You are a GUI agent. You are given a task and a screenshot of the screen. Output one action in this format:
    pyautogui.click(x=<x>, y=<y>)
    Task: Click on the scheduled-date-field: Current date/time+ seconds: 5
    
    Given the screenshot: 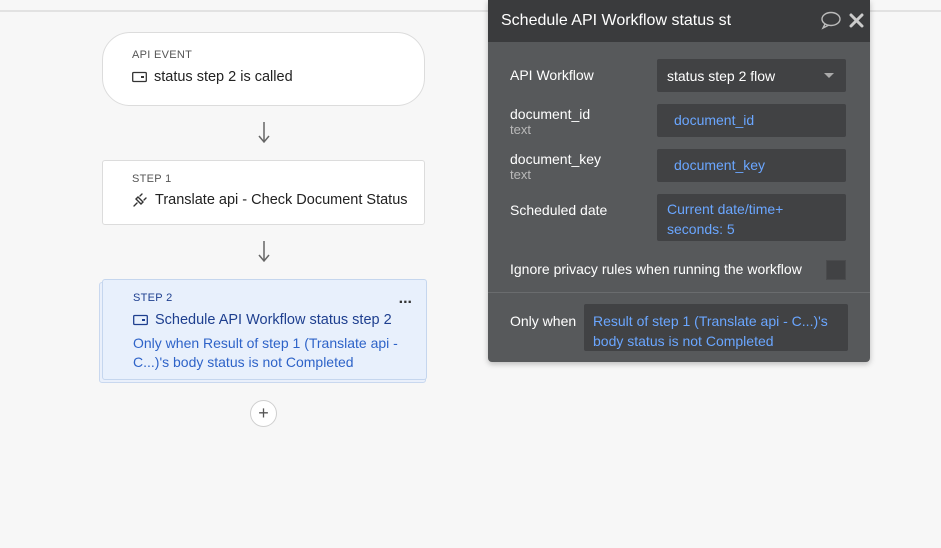 What is the action you would take?
    pyautogui.click(x=751, y=217)
    